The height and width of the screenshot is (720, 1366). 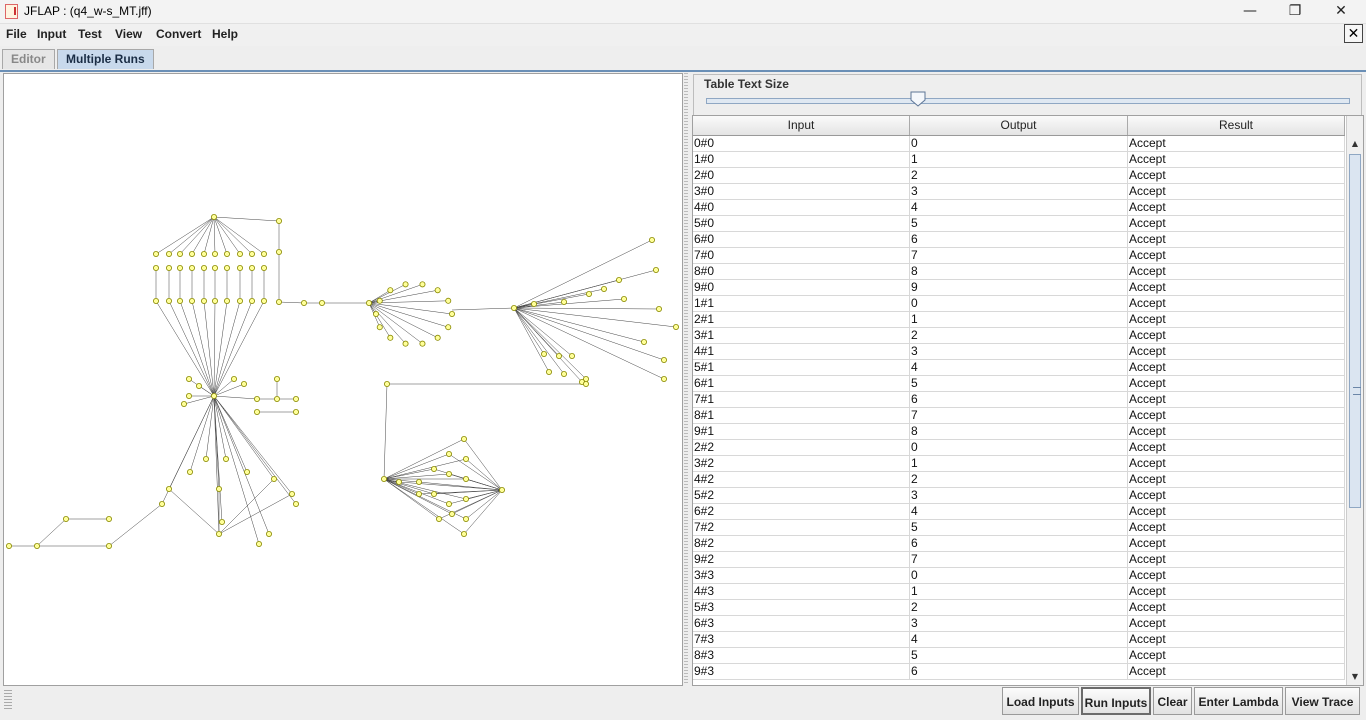 I want to click on cell-input: 3#2, so click(x=801, y=463).